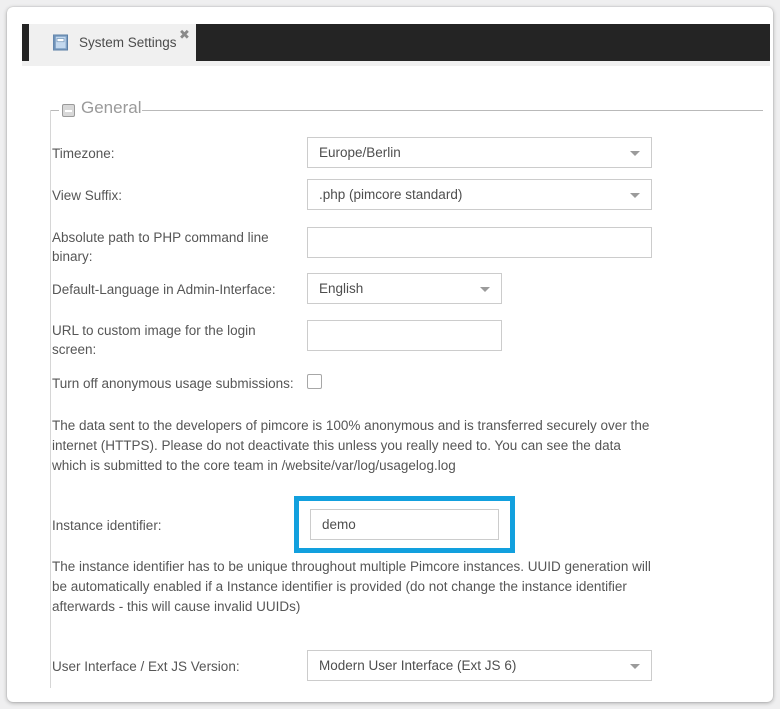 The width and height of the screenshot is (780, 709). Describe the element at coordinates (50, 399) in the screenshot. I see `fieldset-border-left` at that location.